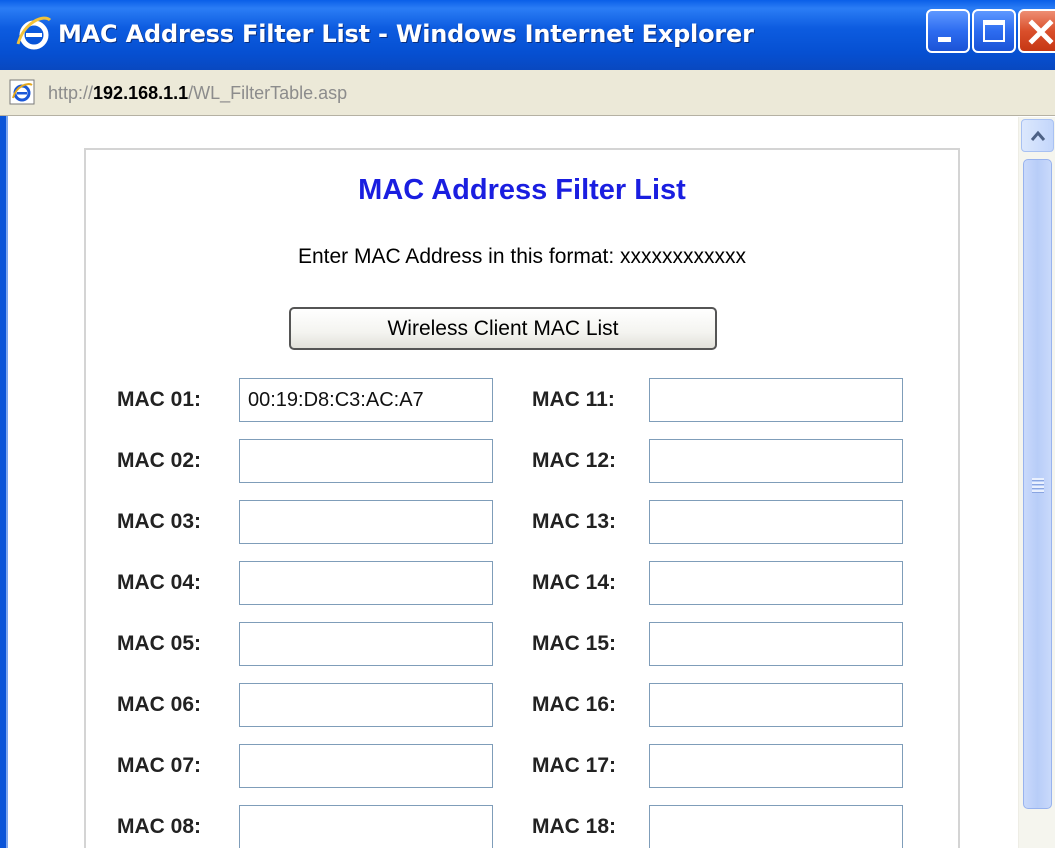  I want to click on address-bar: http://192.168.1.1/WL_FilterTable.asp, so click(527, 93).